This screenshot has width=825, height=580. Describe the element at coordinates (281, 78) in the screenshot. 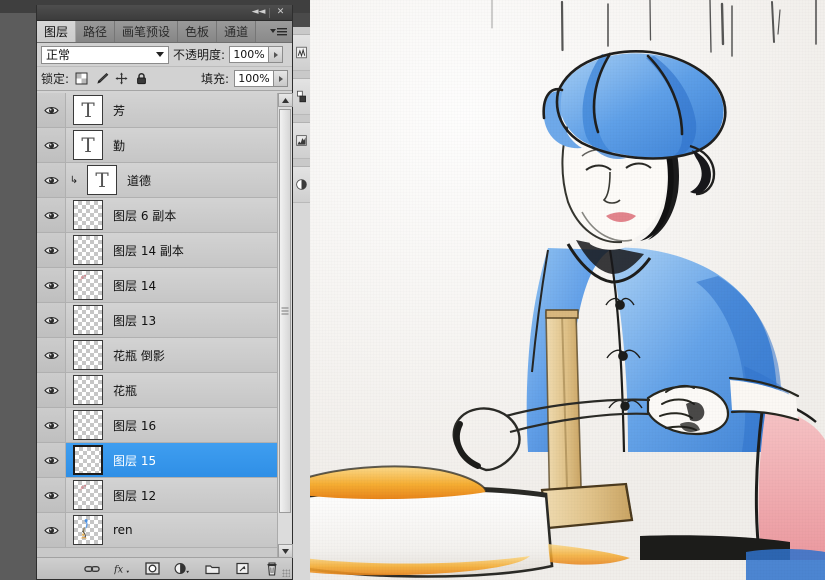

I see `fill-stepper-button` at that location.